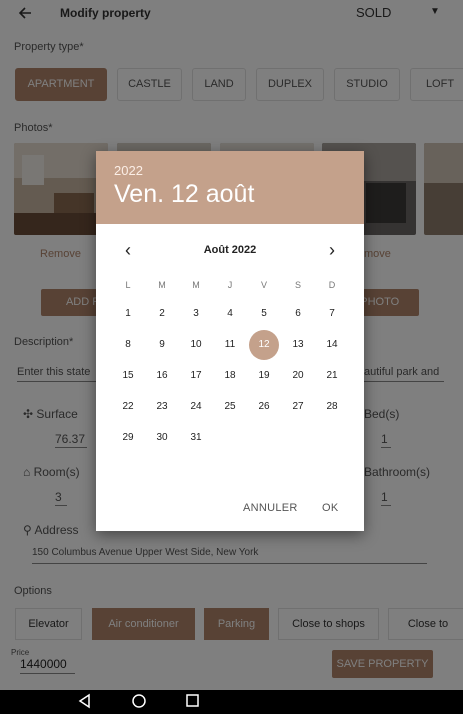 The height and width of the screenshot is (714, 463). Describe the element at coordinates (270, 508) in the screenshot. I see `cancel-button: ANNULER` at that location.